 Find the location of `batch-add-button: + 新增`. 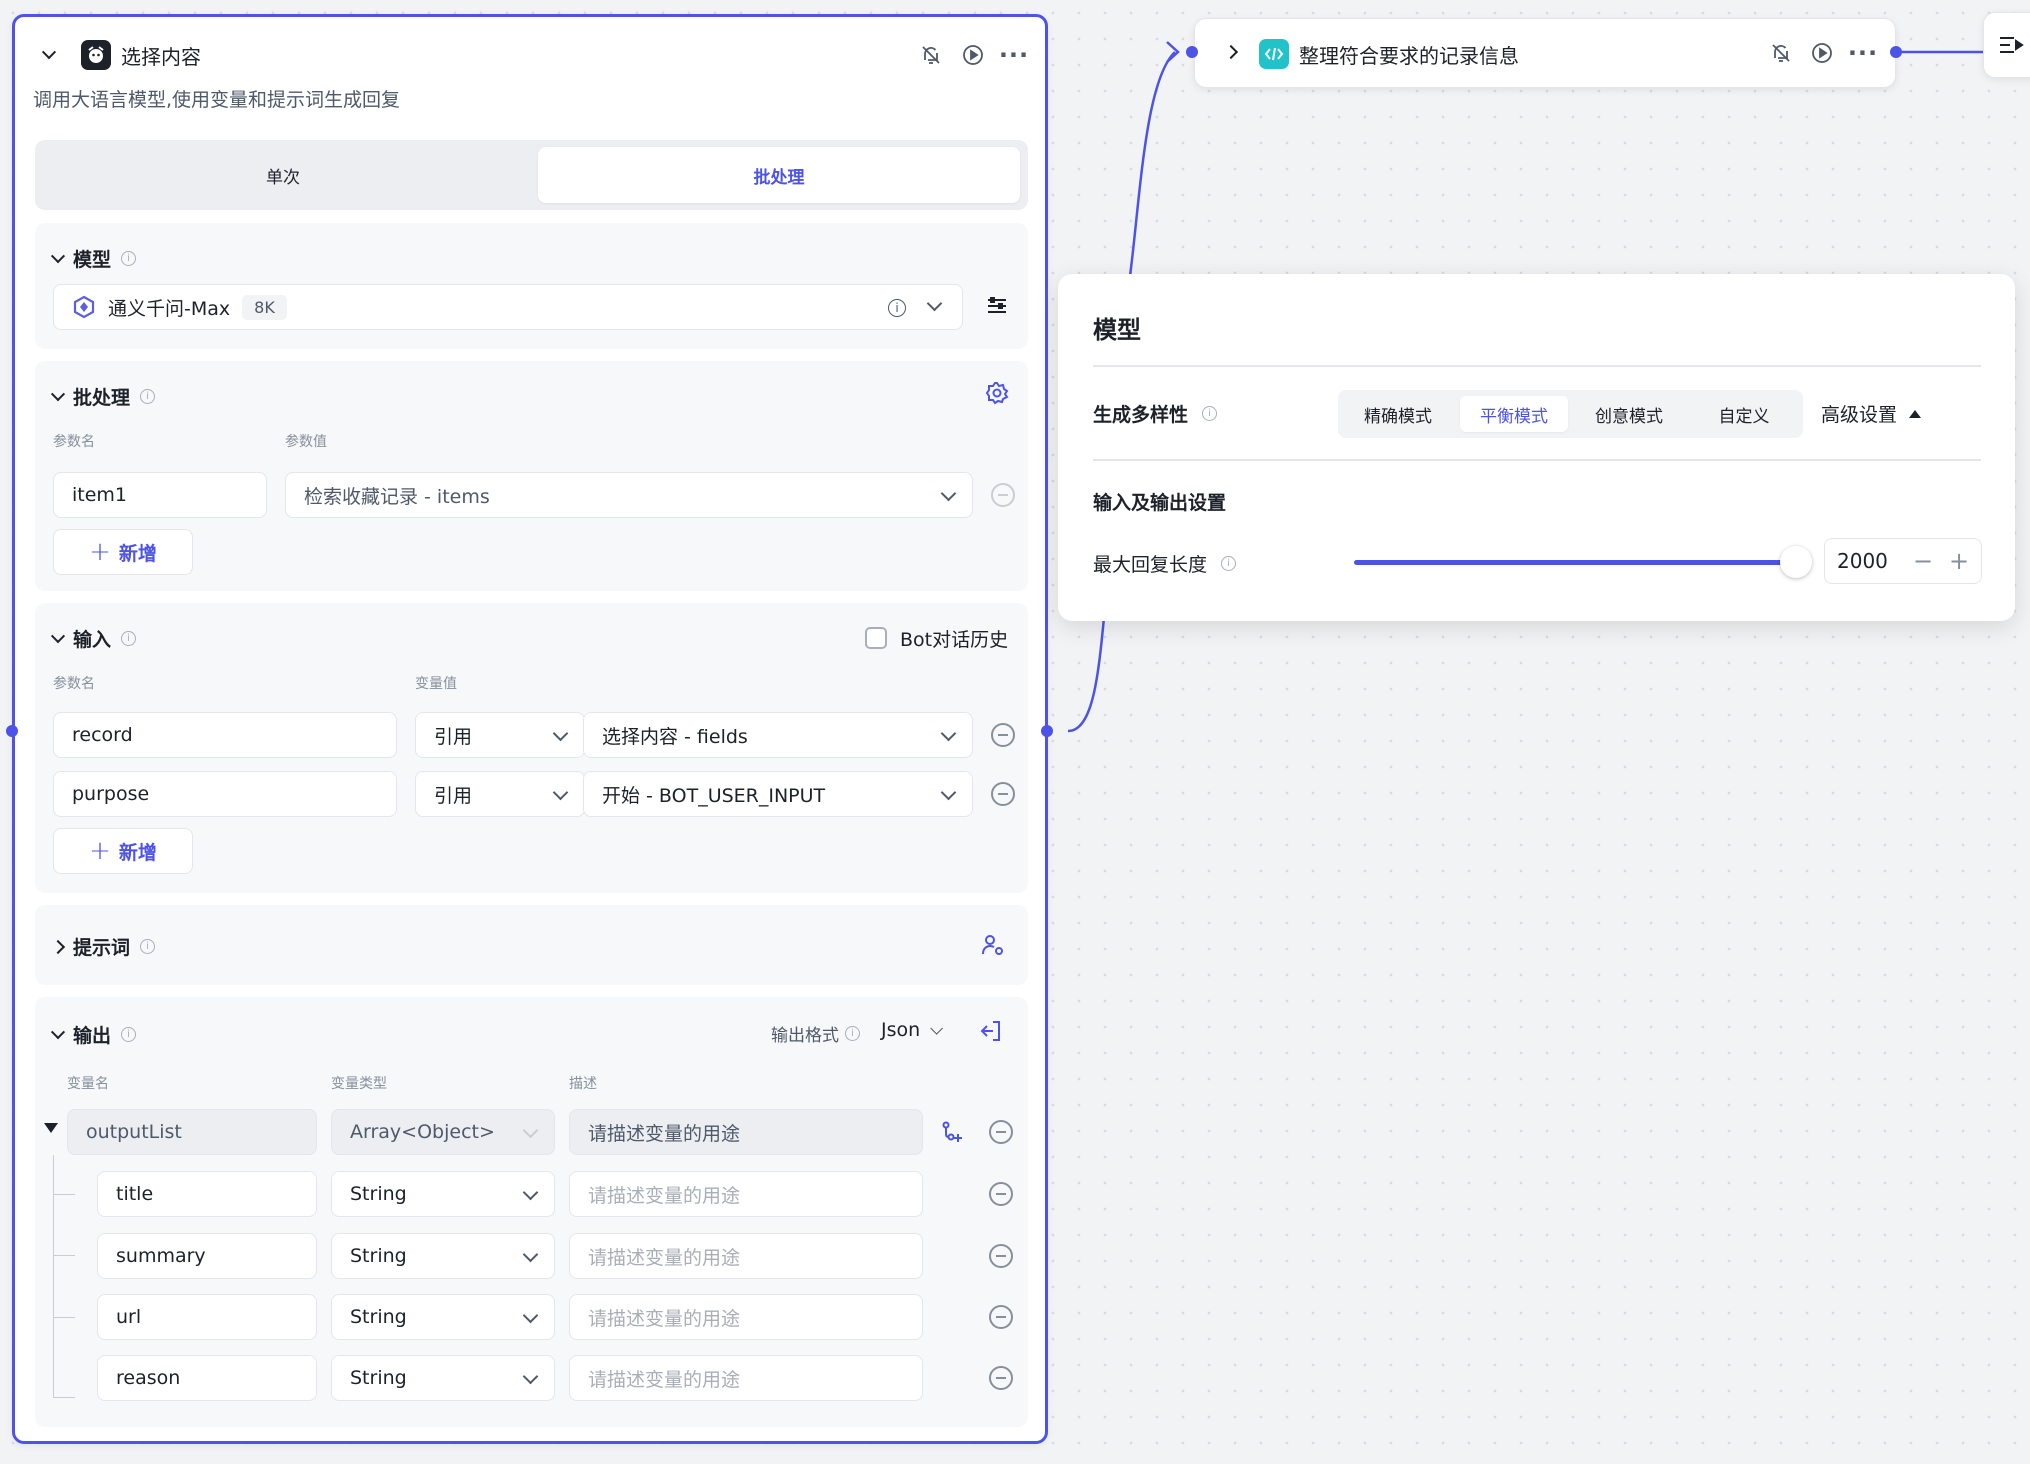

batch-add-button: + 新增 is located at coordinates (123, 552).